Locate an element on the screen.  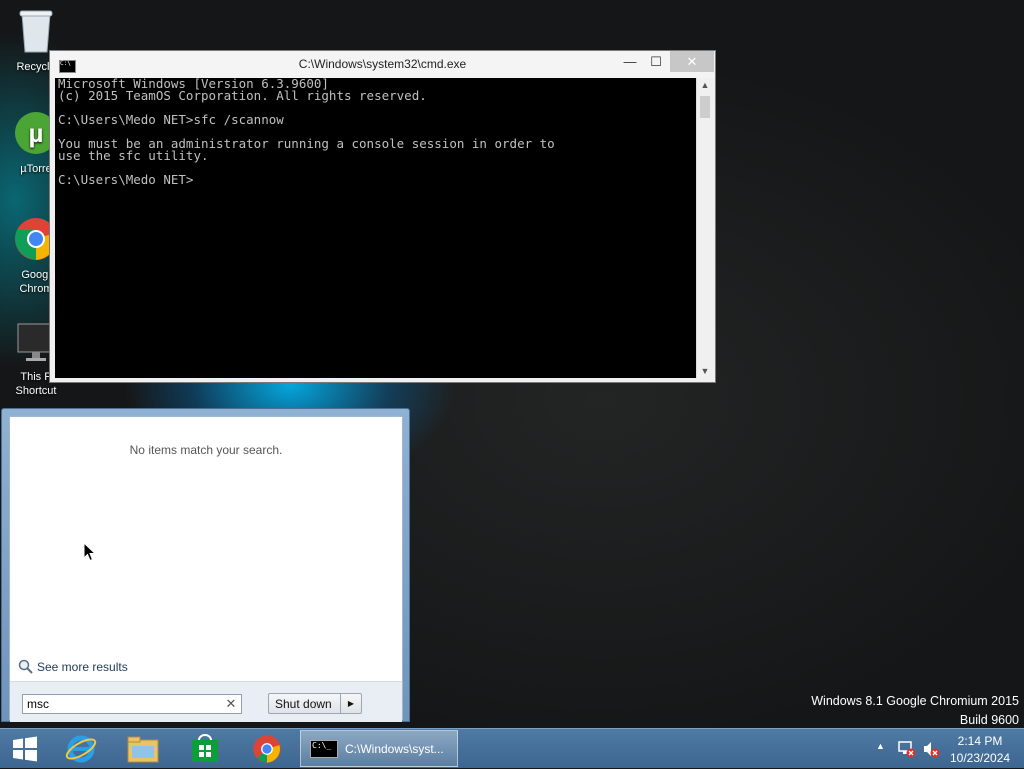
taskbar-store is located at coordinates (206, 749).